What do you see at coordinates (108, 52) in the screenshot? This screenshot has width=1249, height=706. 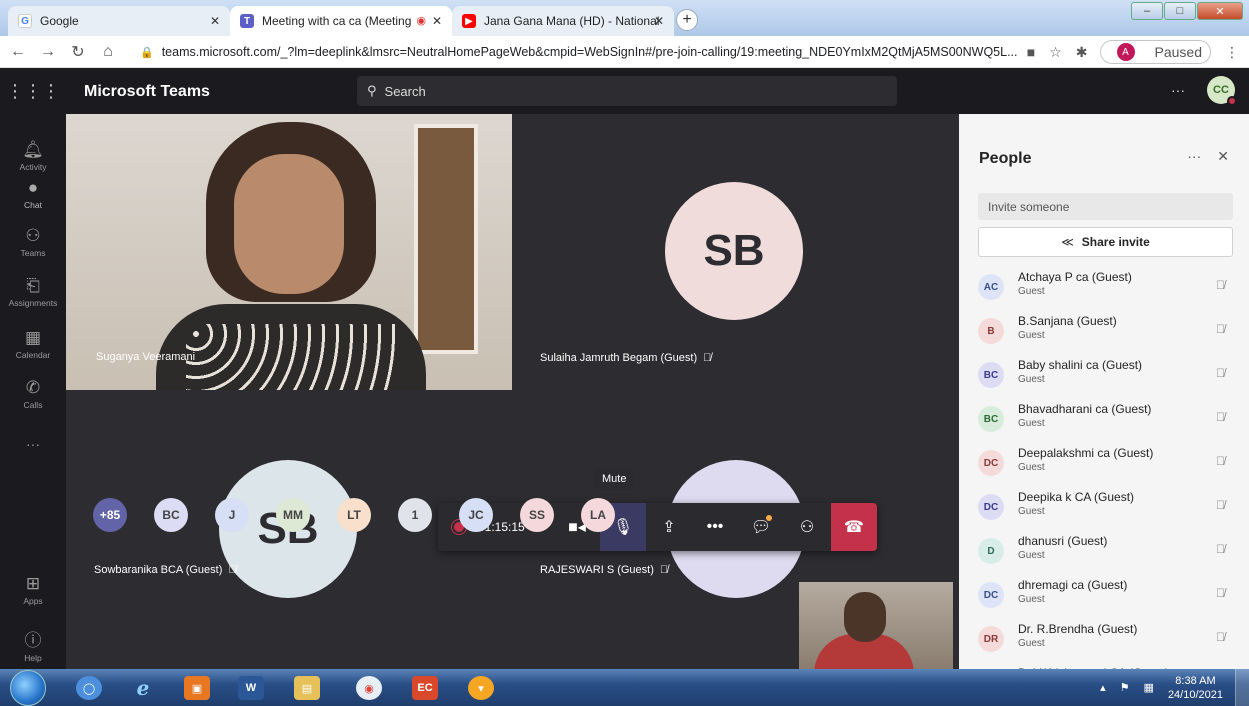 I see `home-icon: ⌂` at bounding box center [108, 52].